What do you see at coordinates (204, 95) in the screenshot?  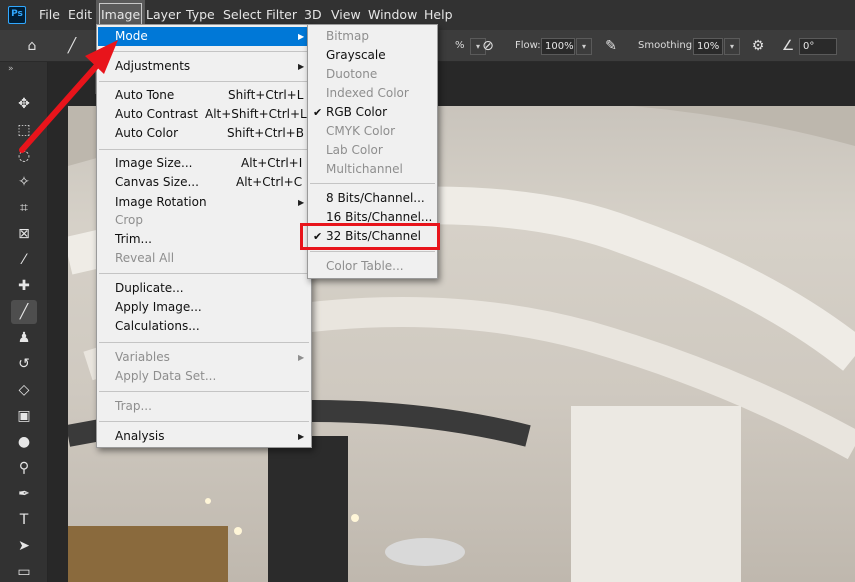 I see `menu-item-auto-tone: Auto Tone Shift+Ctrl+L` at bounding box center [204, 95].